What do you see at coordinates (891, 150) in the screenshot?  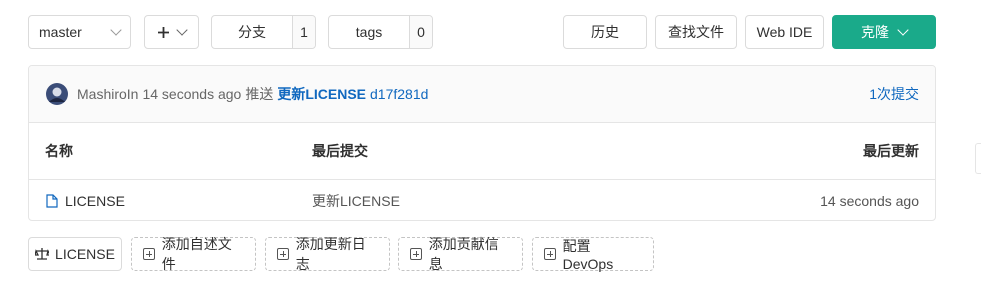 I see `header-last-update: 最后更新` at bounding box center [891, 150].